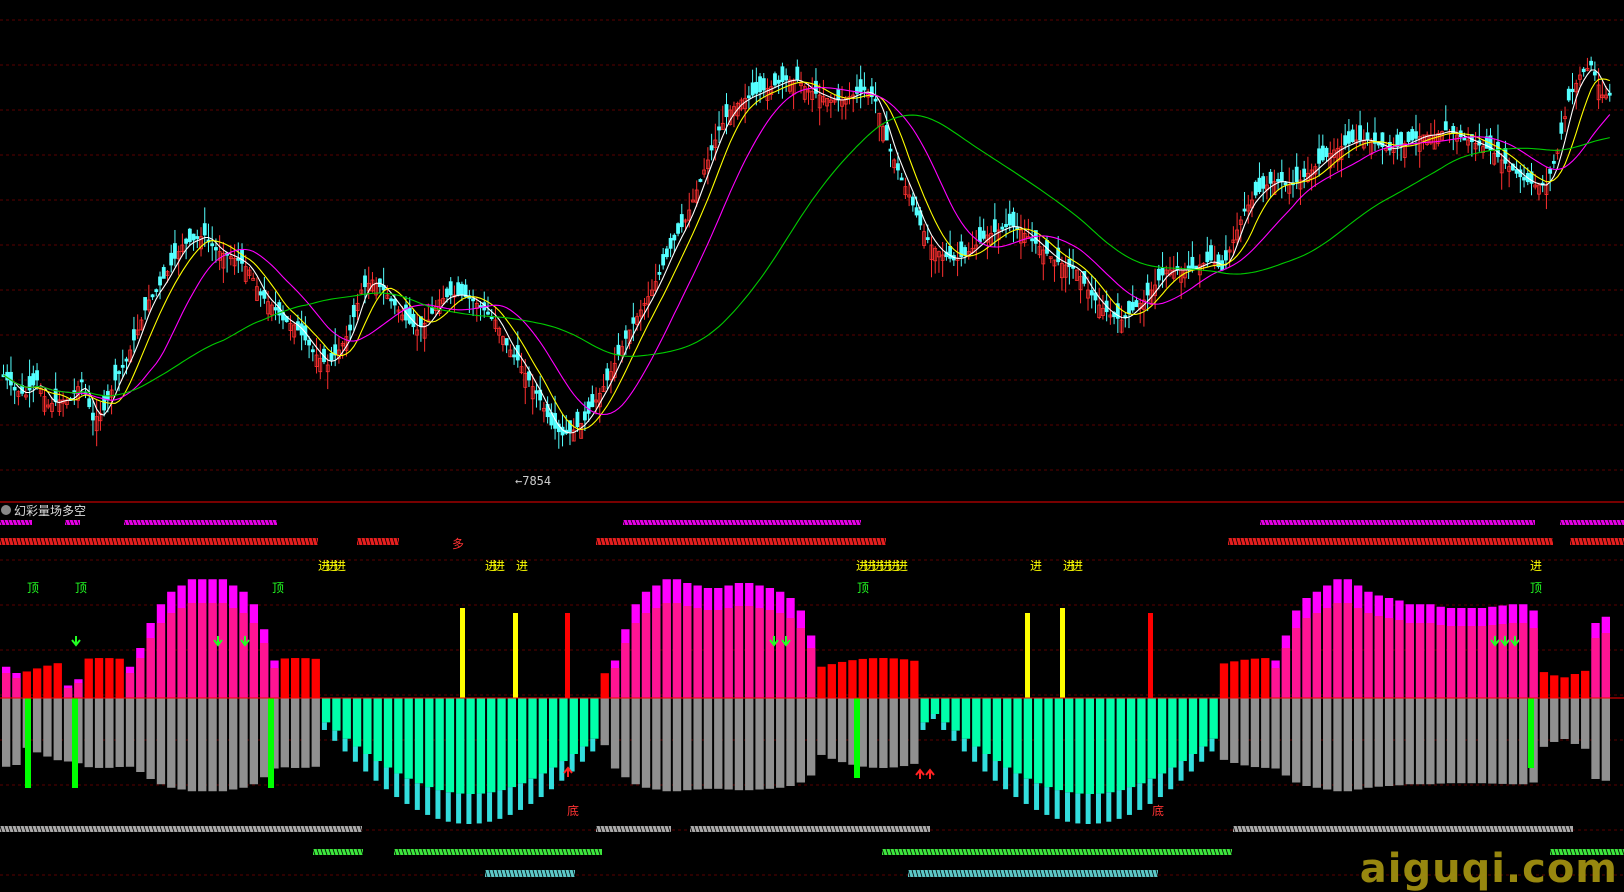 This screenshot has width=1624, height=892. Describe the element at coordinates (458, 544) in the screenshot. I see `long-marker-label: 多` at that location.